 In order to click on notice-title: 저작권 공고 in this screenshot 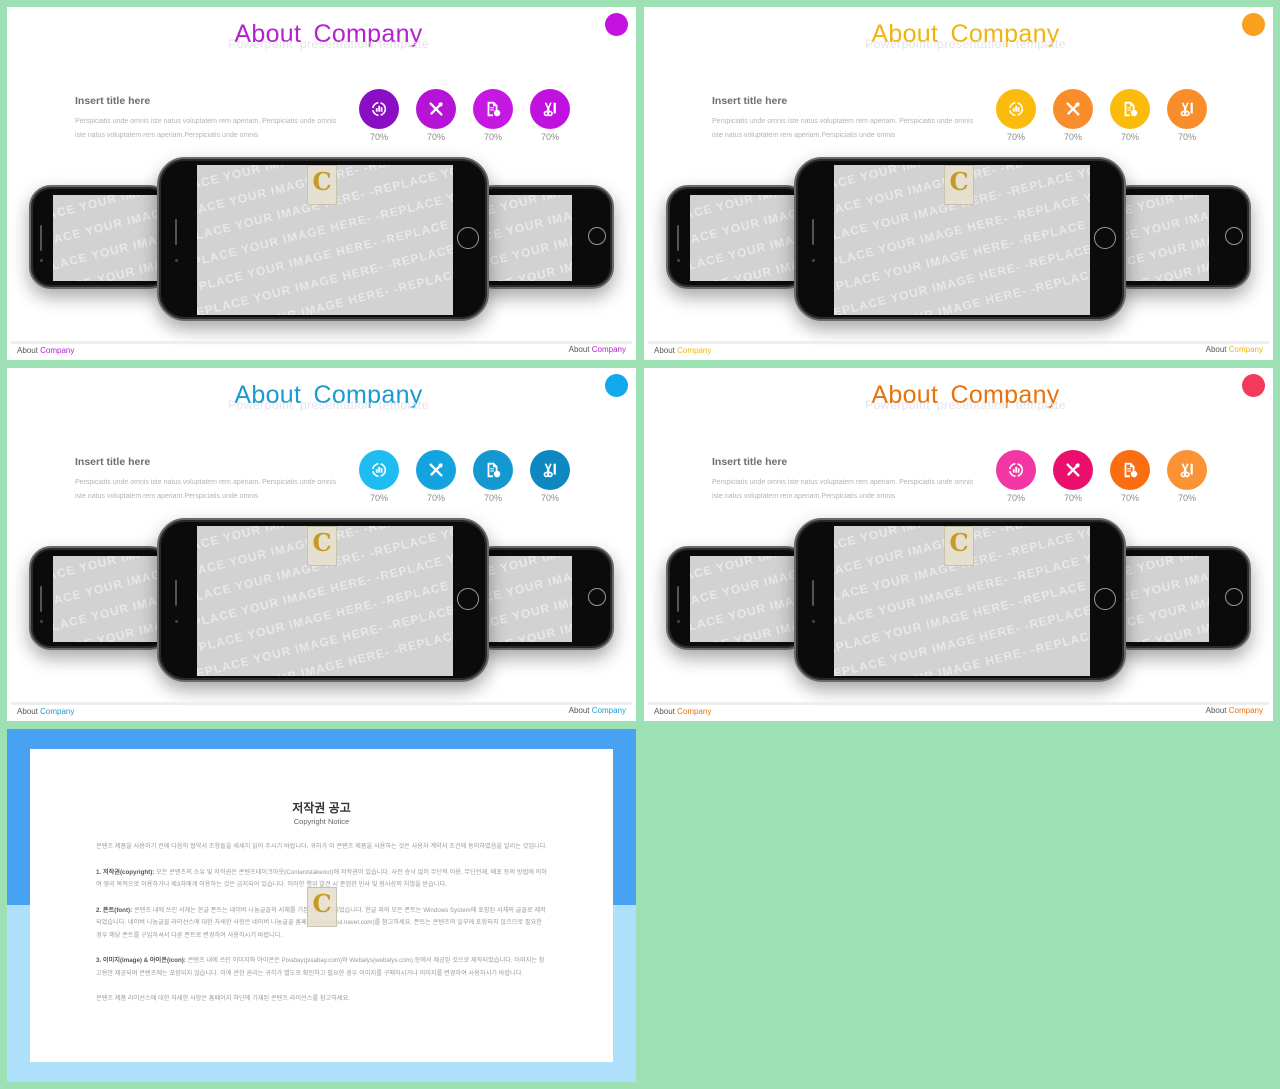, I will do `click(321, 808)`.